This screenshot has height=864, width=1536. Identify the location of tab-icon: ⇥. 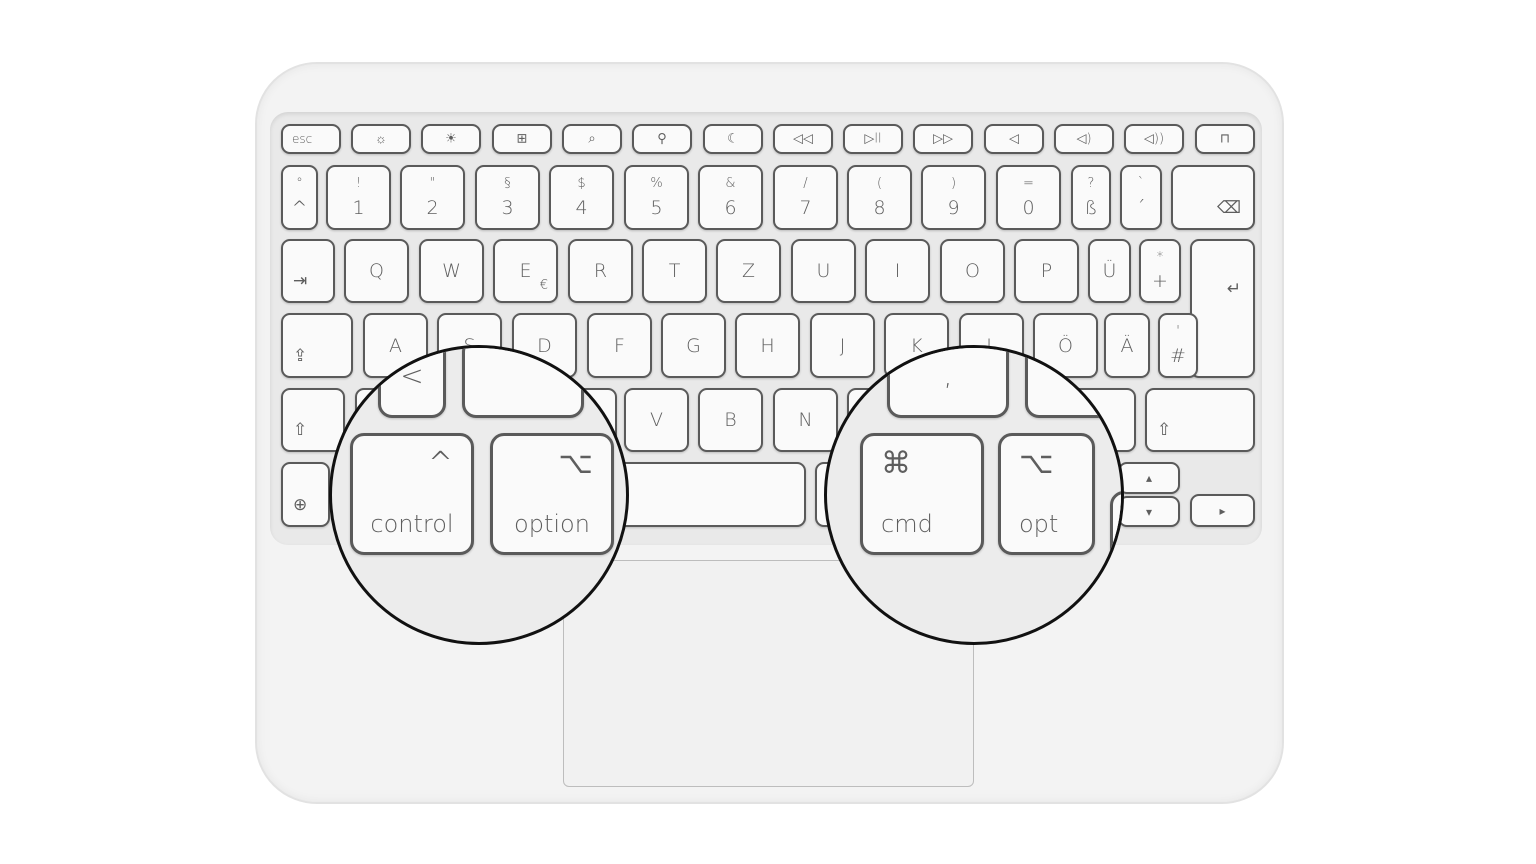
(300, 281).